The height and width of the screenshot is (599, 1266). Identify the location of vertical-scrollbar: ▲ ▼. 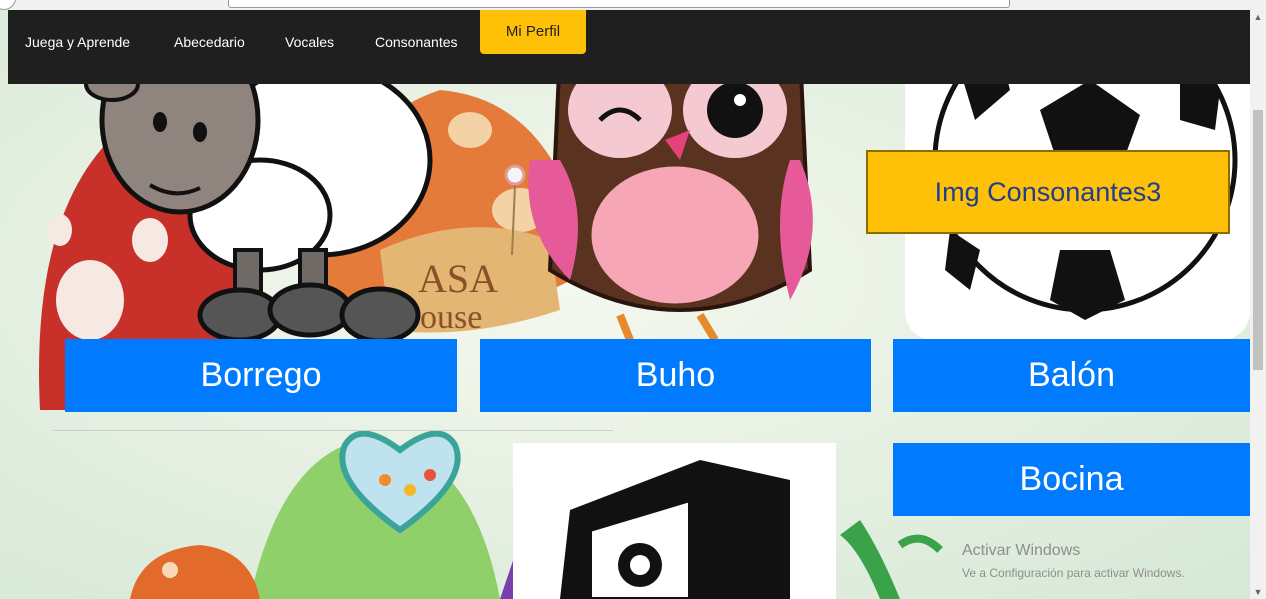
(1258, 304).